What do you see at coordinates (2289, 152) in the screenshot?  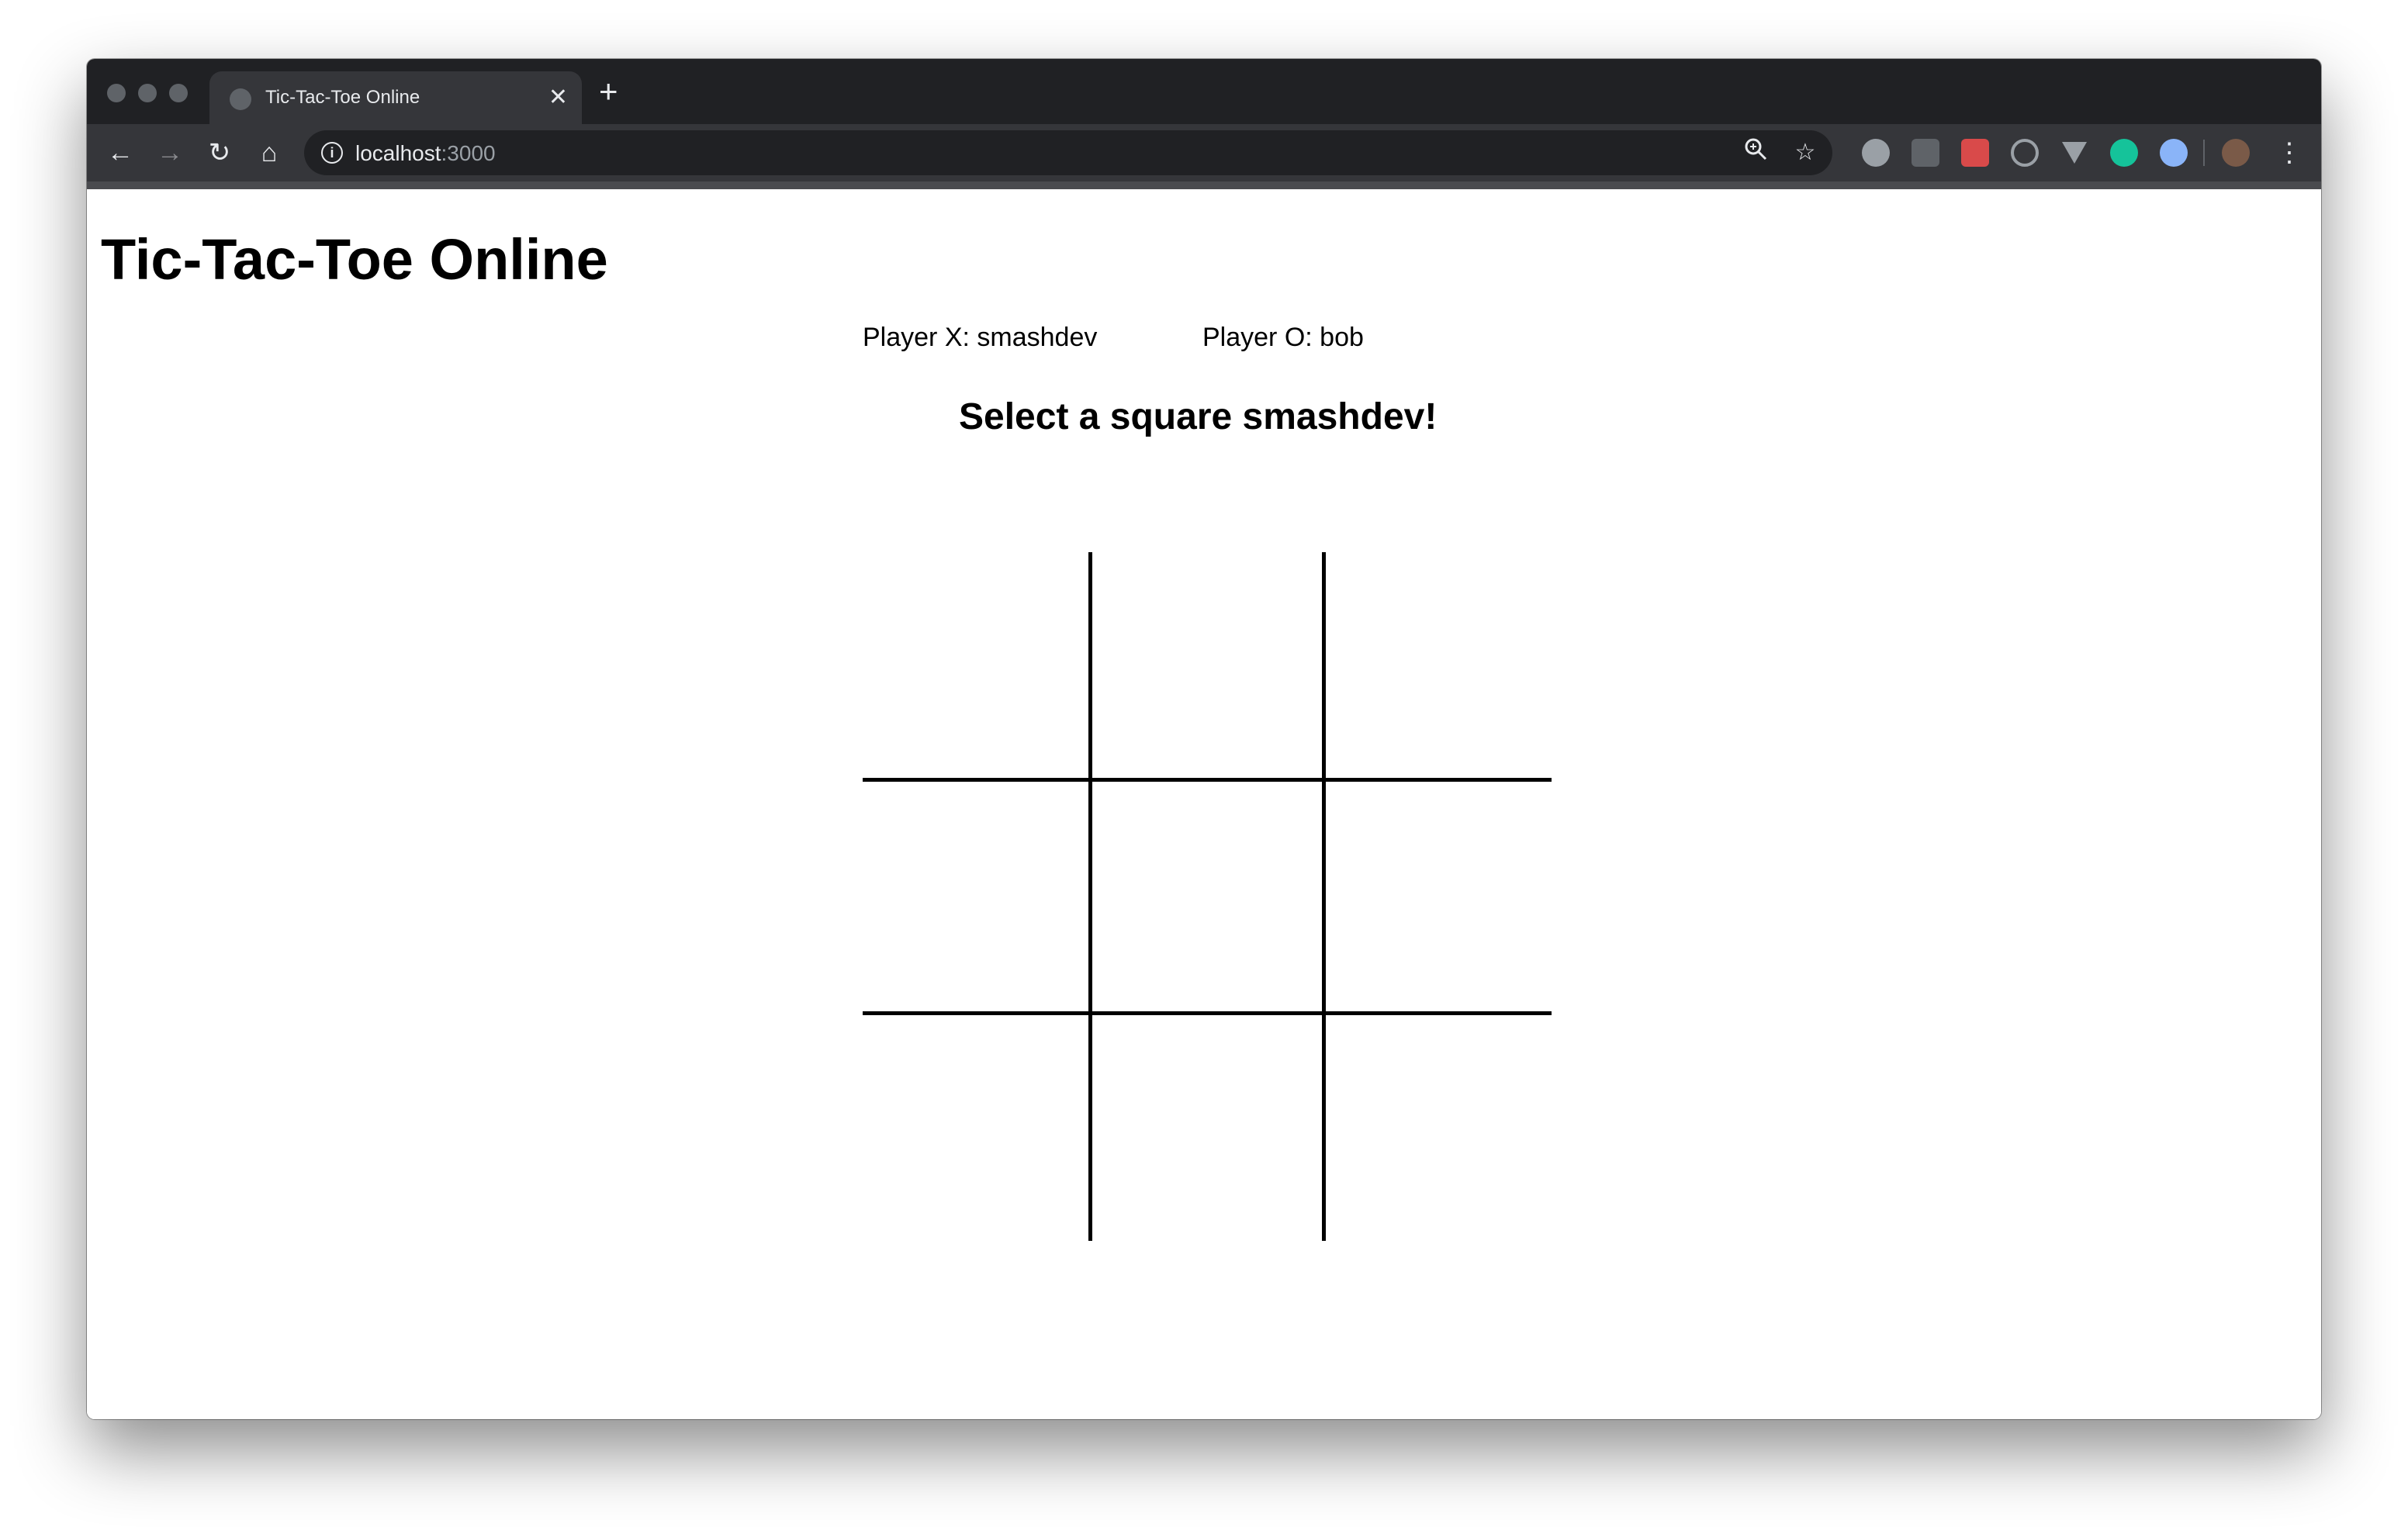 I see `kebab-menu-icon: ⋮` at bounding box center [2289, 152].